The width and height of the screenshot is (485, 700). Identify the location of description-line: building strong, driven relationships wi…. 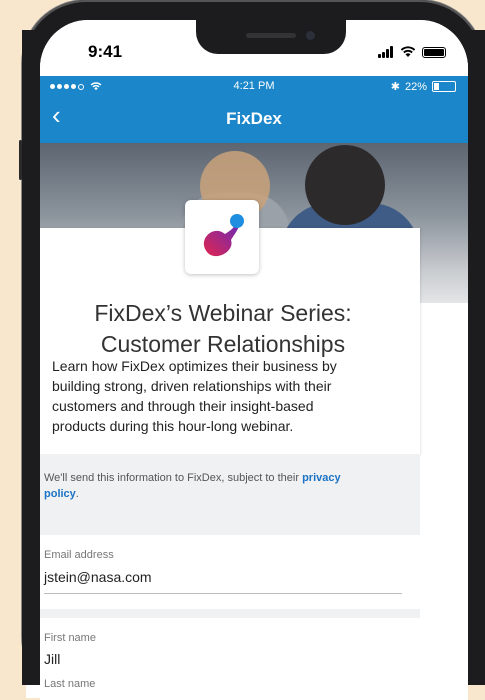
(192, 386).